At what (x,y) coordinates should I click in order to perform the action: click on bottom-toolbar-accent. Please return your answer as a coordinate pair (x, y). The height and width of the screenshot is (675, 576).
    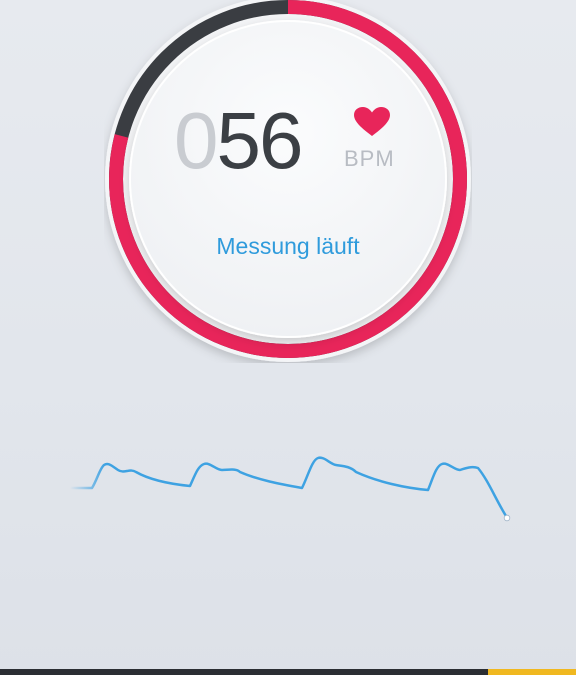
    Looking at the image, I should click on (532, 672).